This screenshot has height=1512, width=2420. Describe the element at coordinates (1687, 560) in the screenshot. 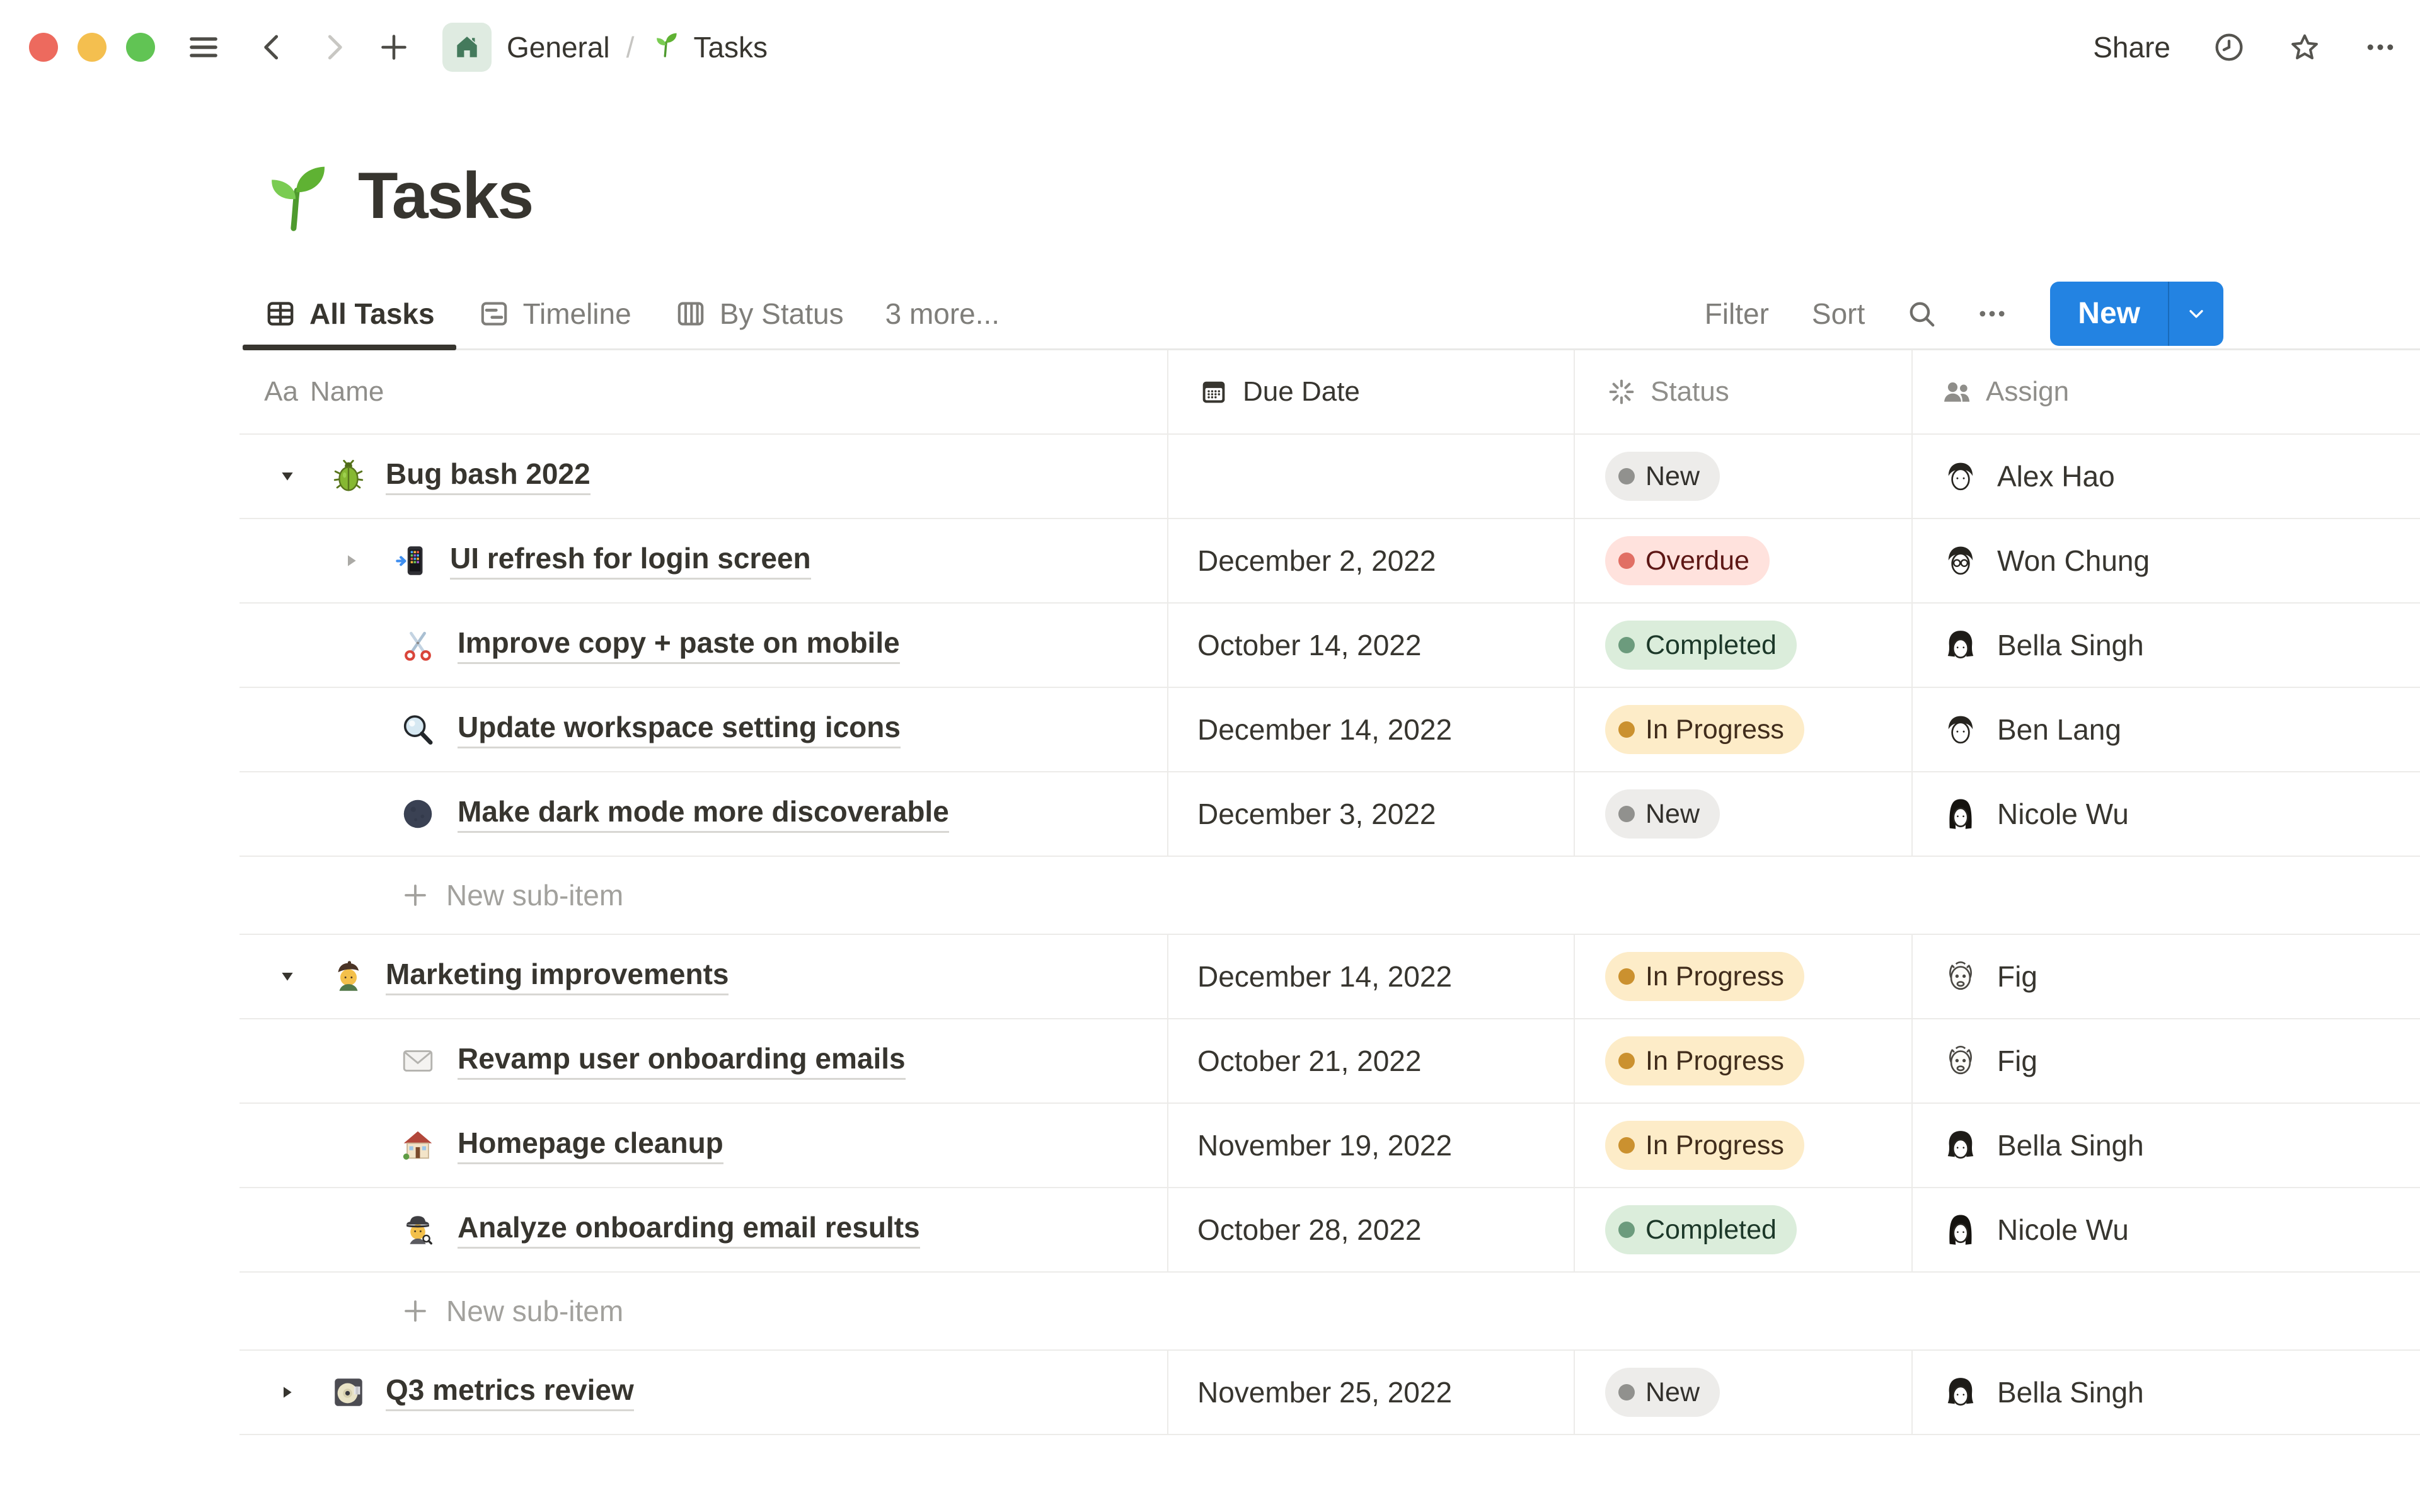

I see `status-badge: Overdue` at that location.